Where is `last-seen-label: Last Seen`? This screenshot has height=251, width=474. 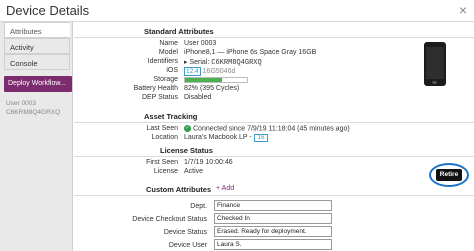 last-seen-label: Last Seen is located at coordinates (162, 128).